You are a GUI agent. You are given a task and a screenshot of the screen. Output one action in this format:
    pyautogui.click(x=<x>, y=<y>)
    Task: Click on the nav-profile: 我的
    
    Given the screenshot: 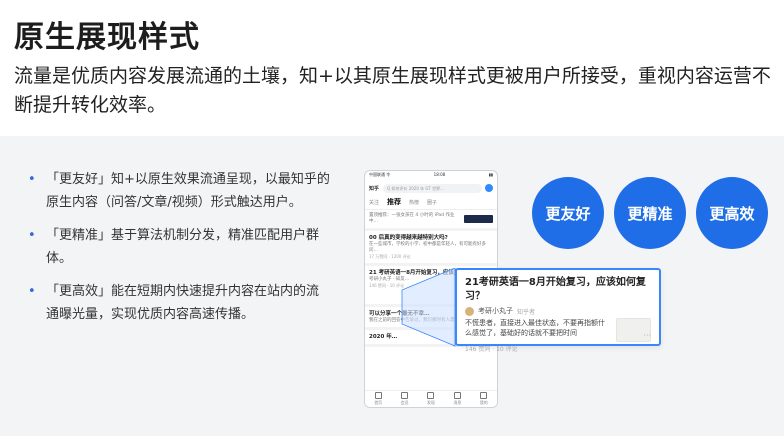 What is the action you would take?
    pyautogui.click(x=484, y=399)
    